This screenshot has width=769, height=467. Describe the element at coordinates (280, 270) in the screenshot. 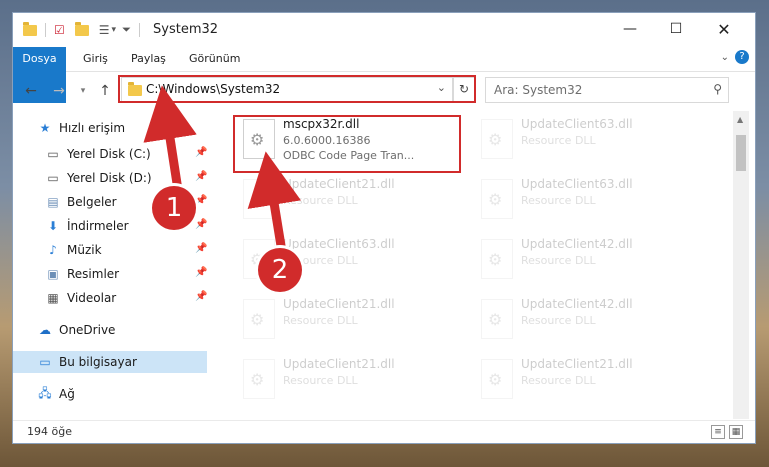

I see `step-badge-2: 2` at that location.